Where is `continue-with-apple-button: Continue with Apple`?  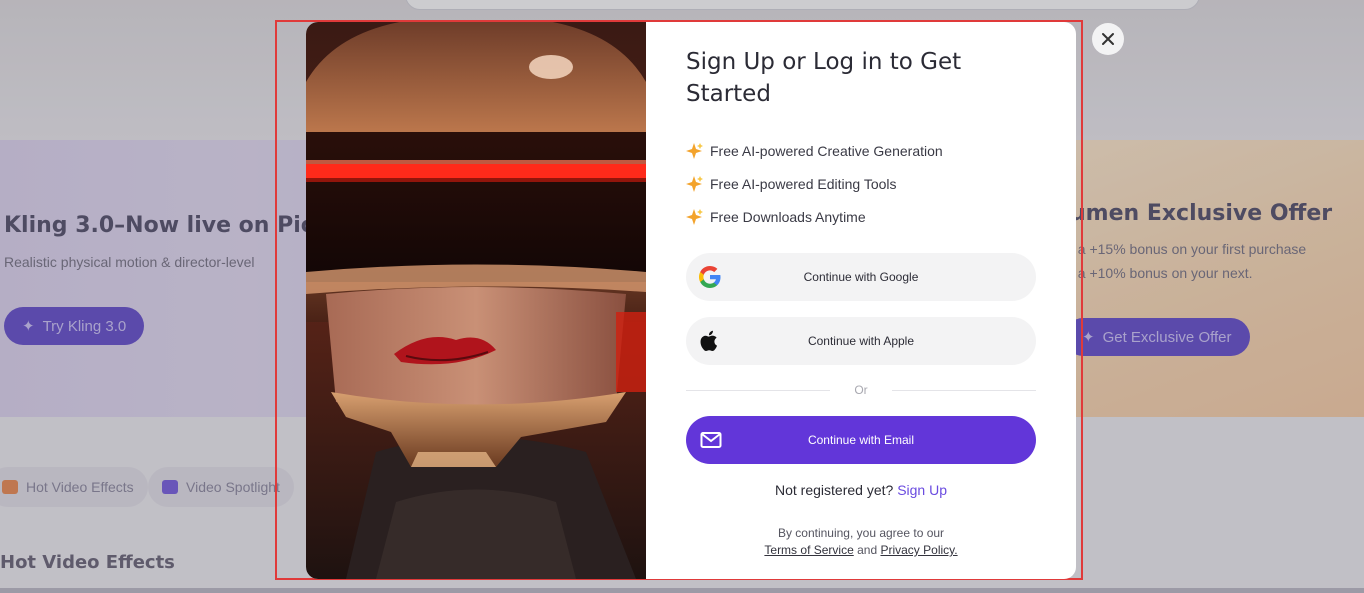
continue-with-apple-button: Continue with Apple is located at coordinates (861, 341).